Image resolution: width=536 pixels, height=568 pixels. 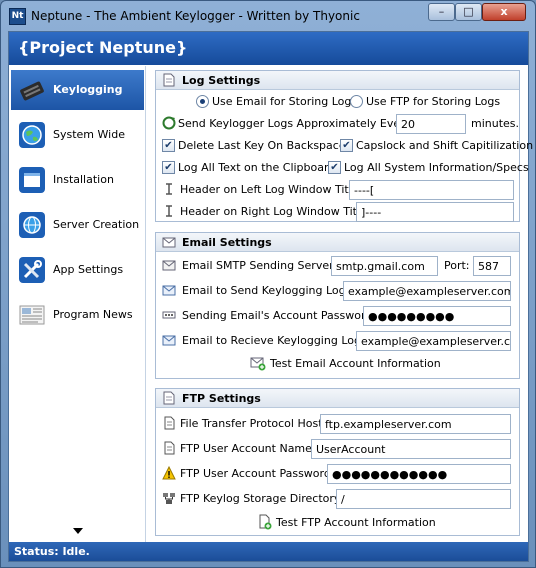 I want to click on ftp-host-input: ftp.exampleserver.com, so click(x=415, y=424).